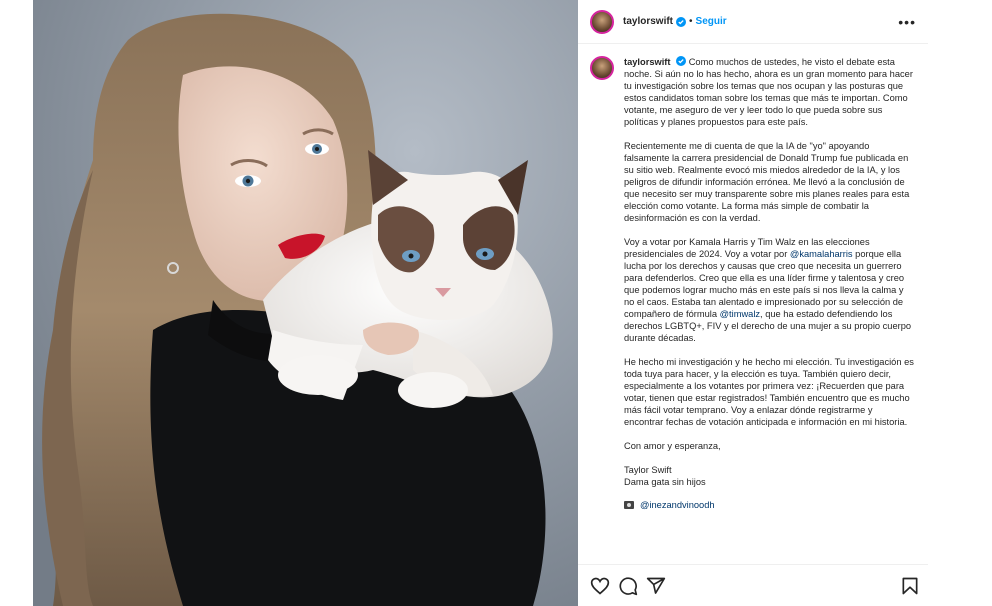 This screenshot has height=606, width=992. Describe the element at coordinates (648, 470) in the screenshot. I see `signature-name: Taylor Swift` at that location.